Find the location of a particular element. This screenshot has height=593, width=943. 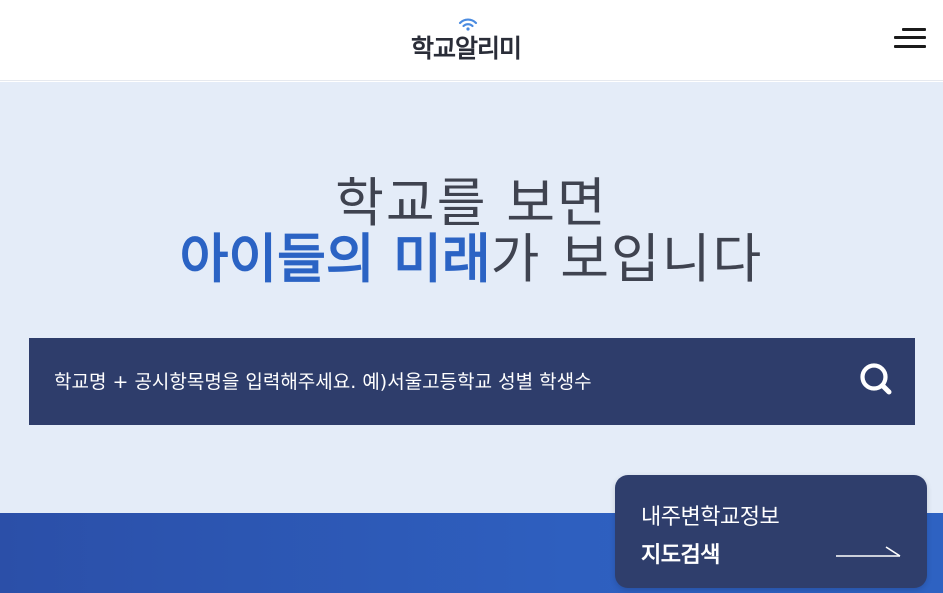

search-bar is located at coordinates (472, 381).